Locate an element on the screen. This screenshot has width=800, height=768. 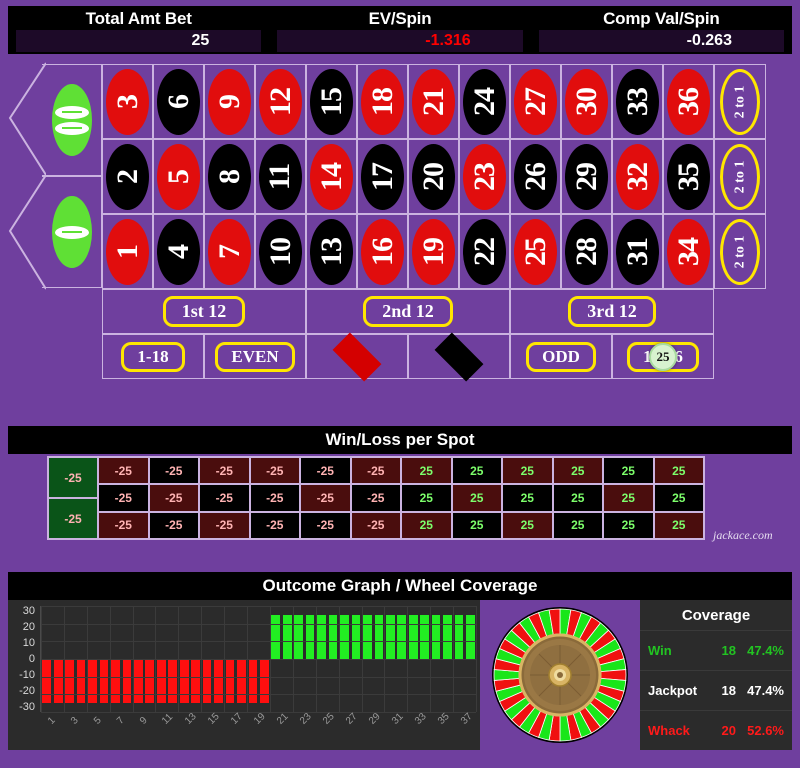
outside-bet-red is located at coordinates (357, 356).